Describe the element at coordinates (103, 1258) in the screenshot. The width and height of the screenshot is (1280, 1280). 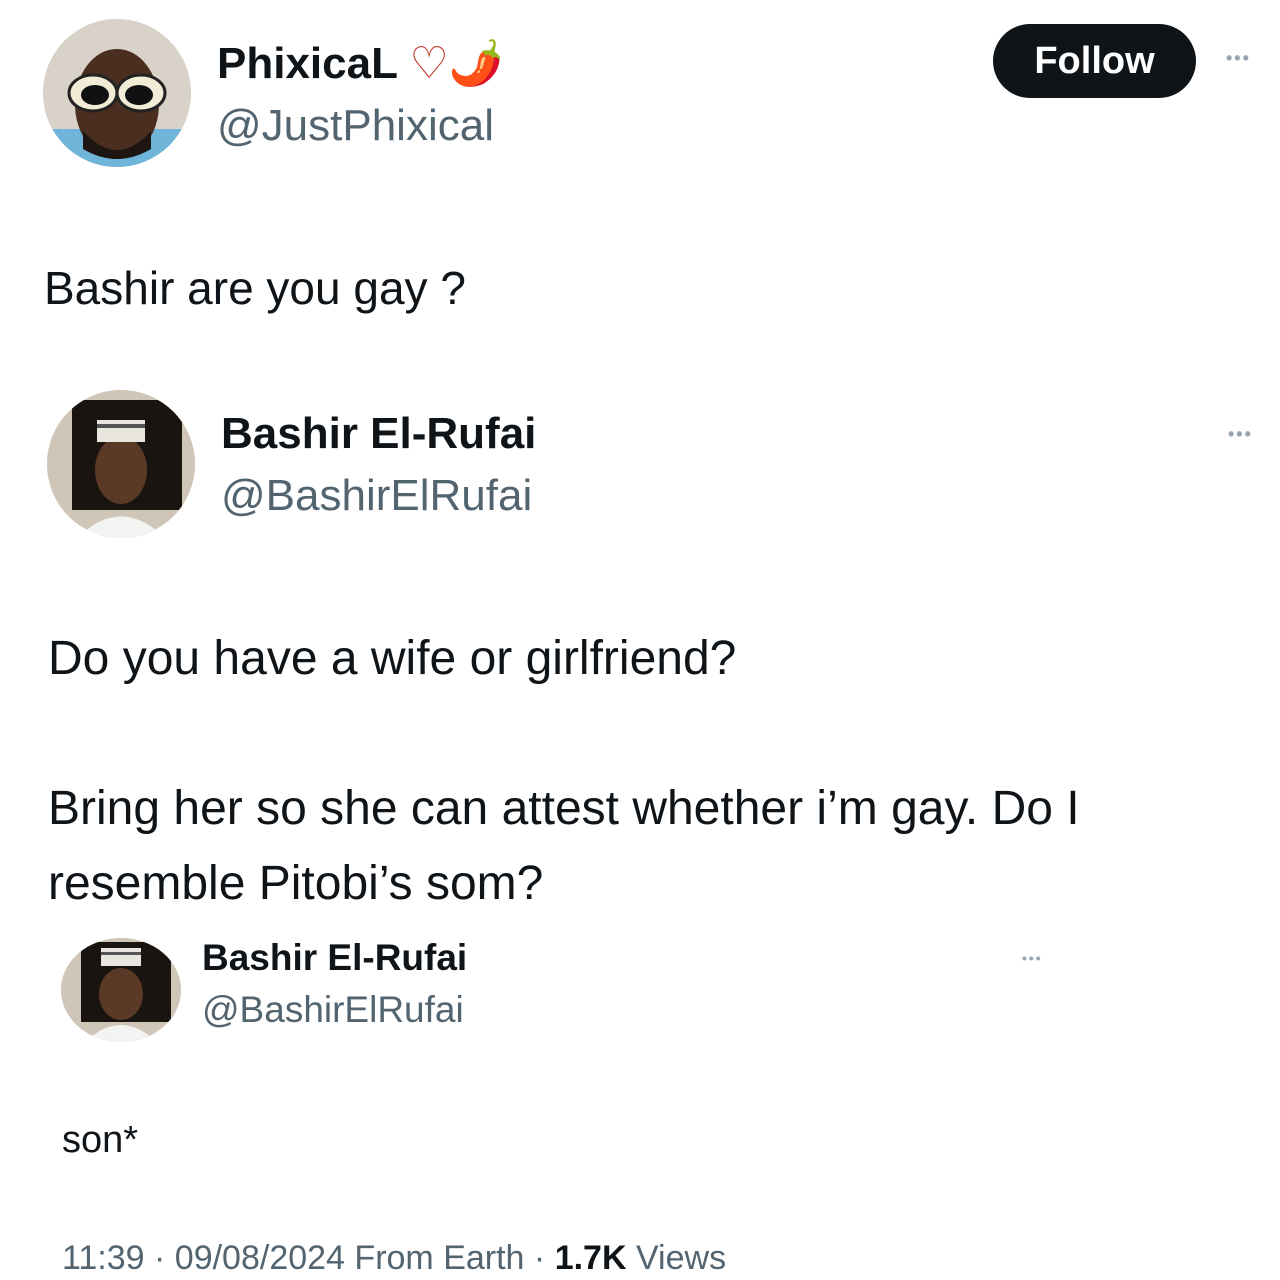
I see `tweet-time: 11:39` at that location.